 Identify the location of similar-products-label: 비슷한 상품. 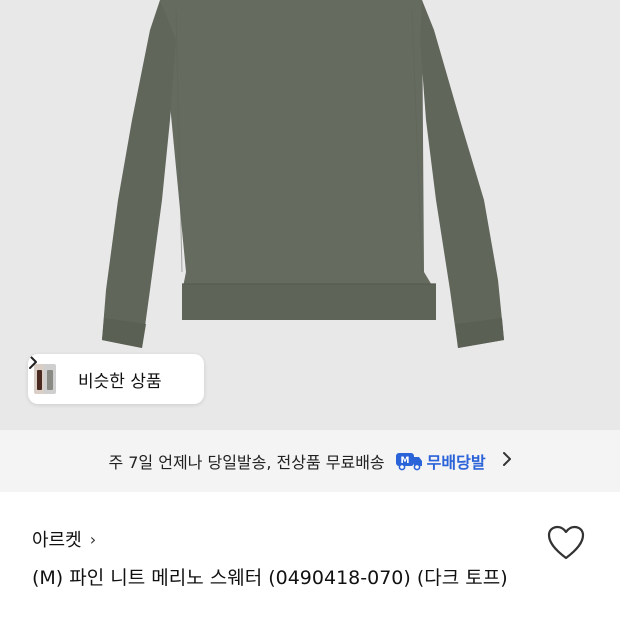
(120, 381).